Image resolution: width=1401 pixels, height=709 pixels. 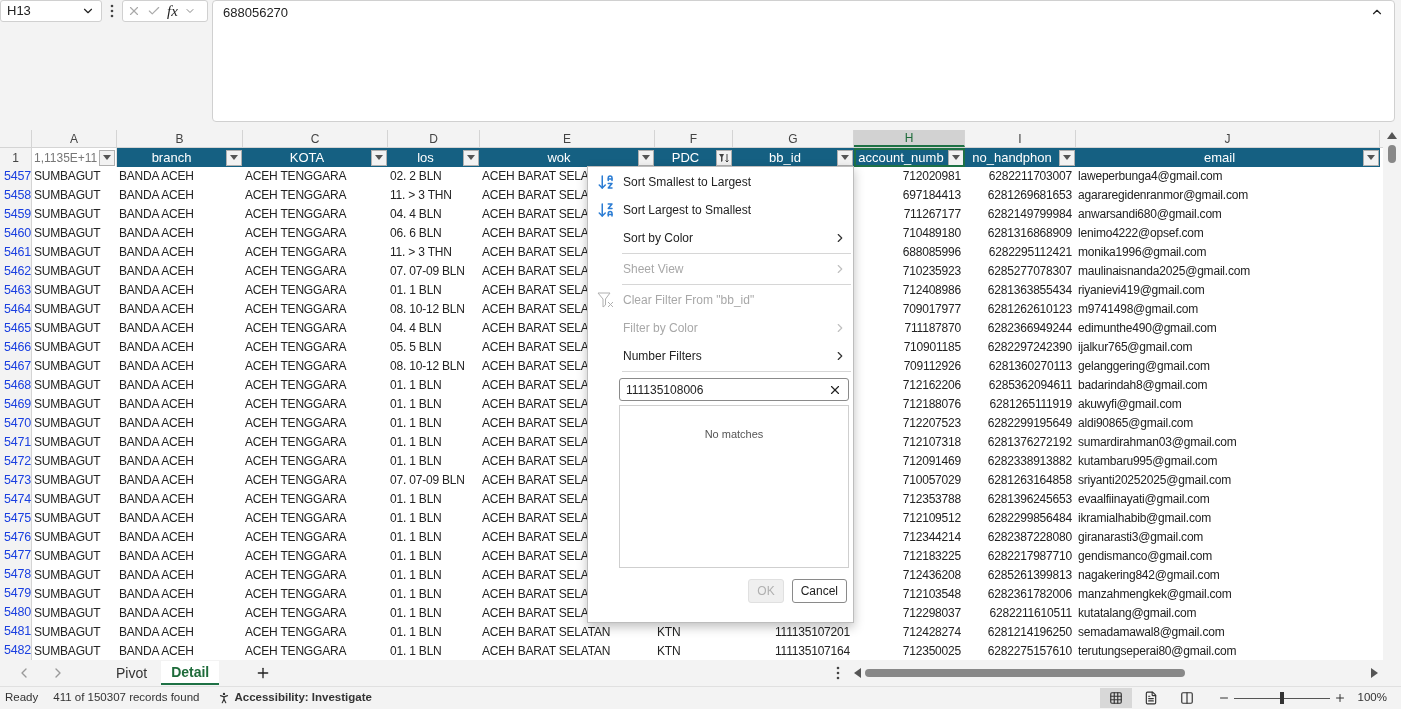 What do you see at coordinates (1115, 698) in the screenshot?
I see `normal-view-button` at bounding box center [1115, 698].